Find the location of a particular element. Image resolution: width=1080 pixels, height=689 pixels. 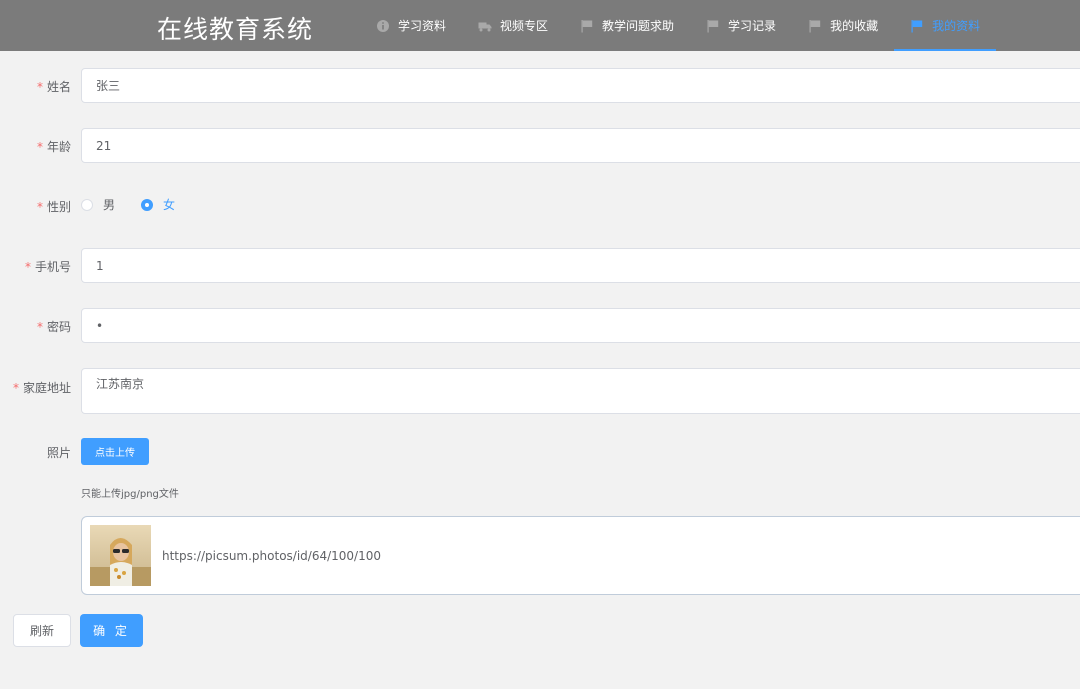

gender-radio-group: 男 女 is located at coordinates (141, 204).